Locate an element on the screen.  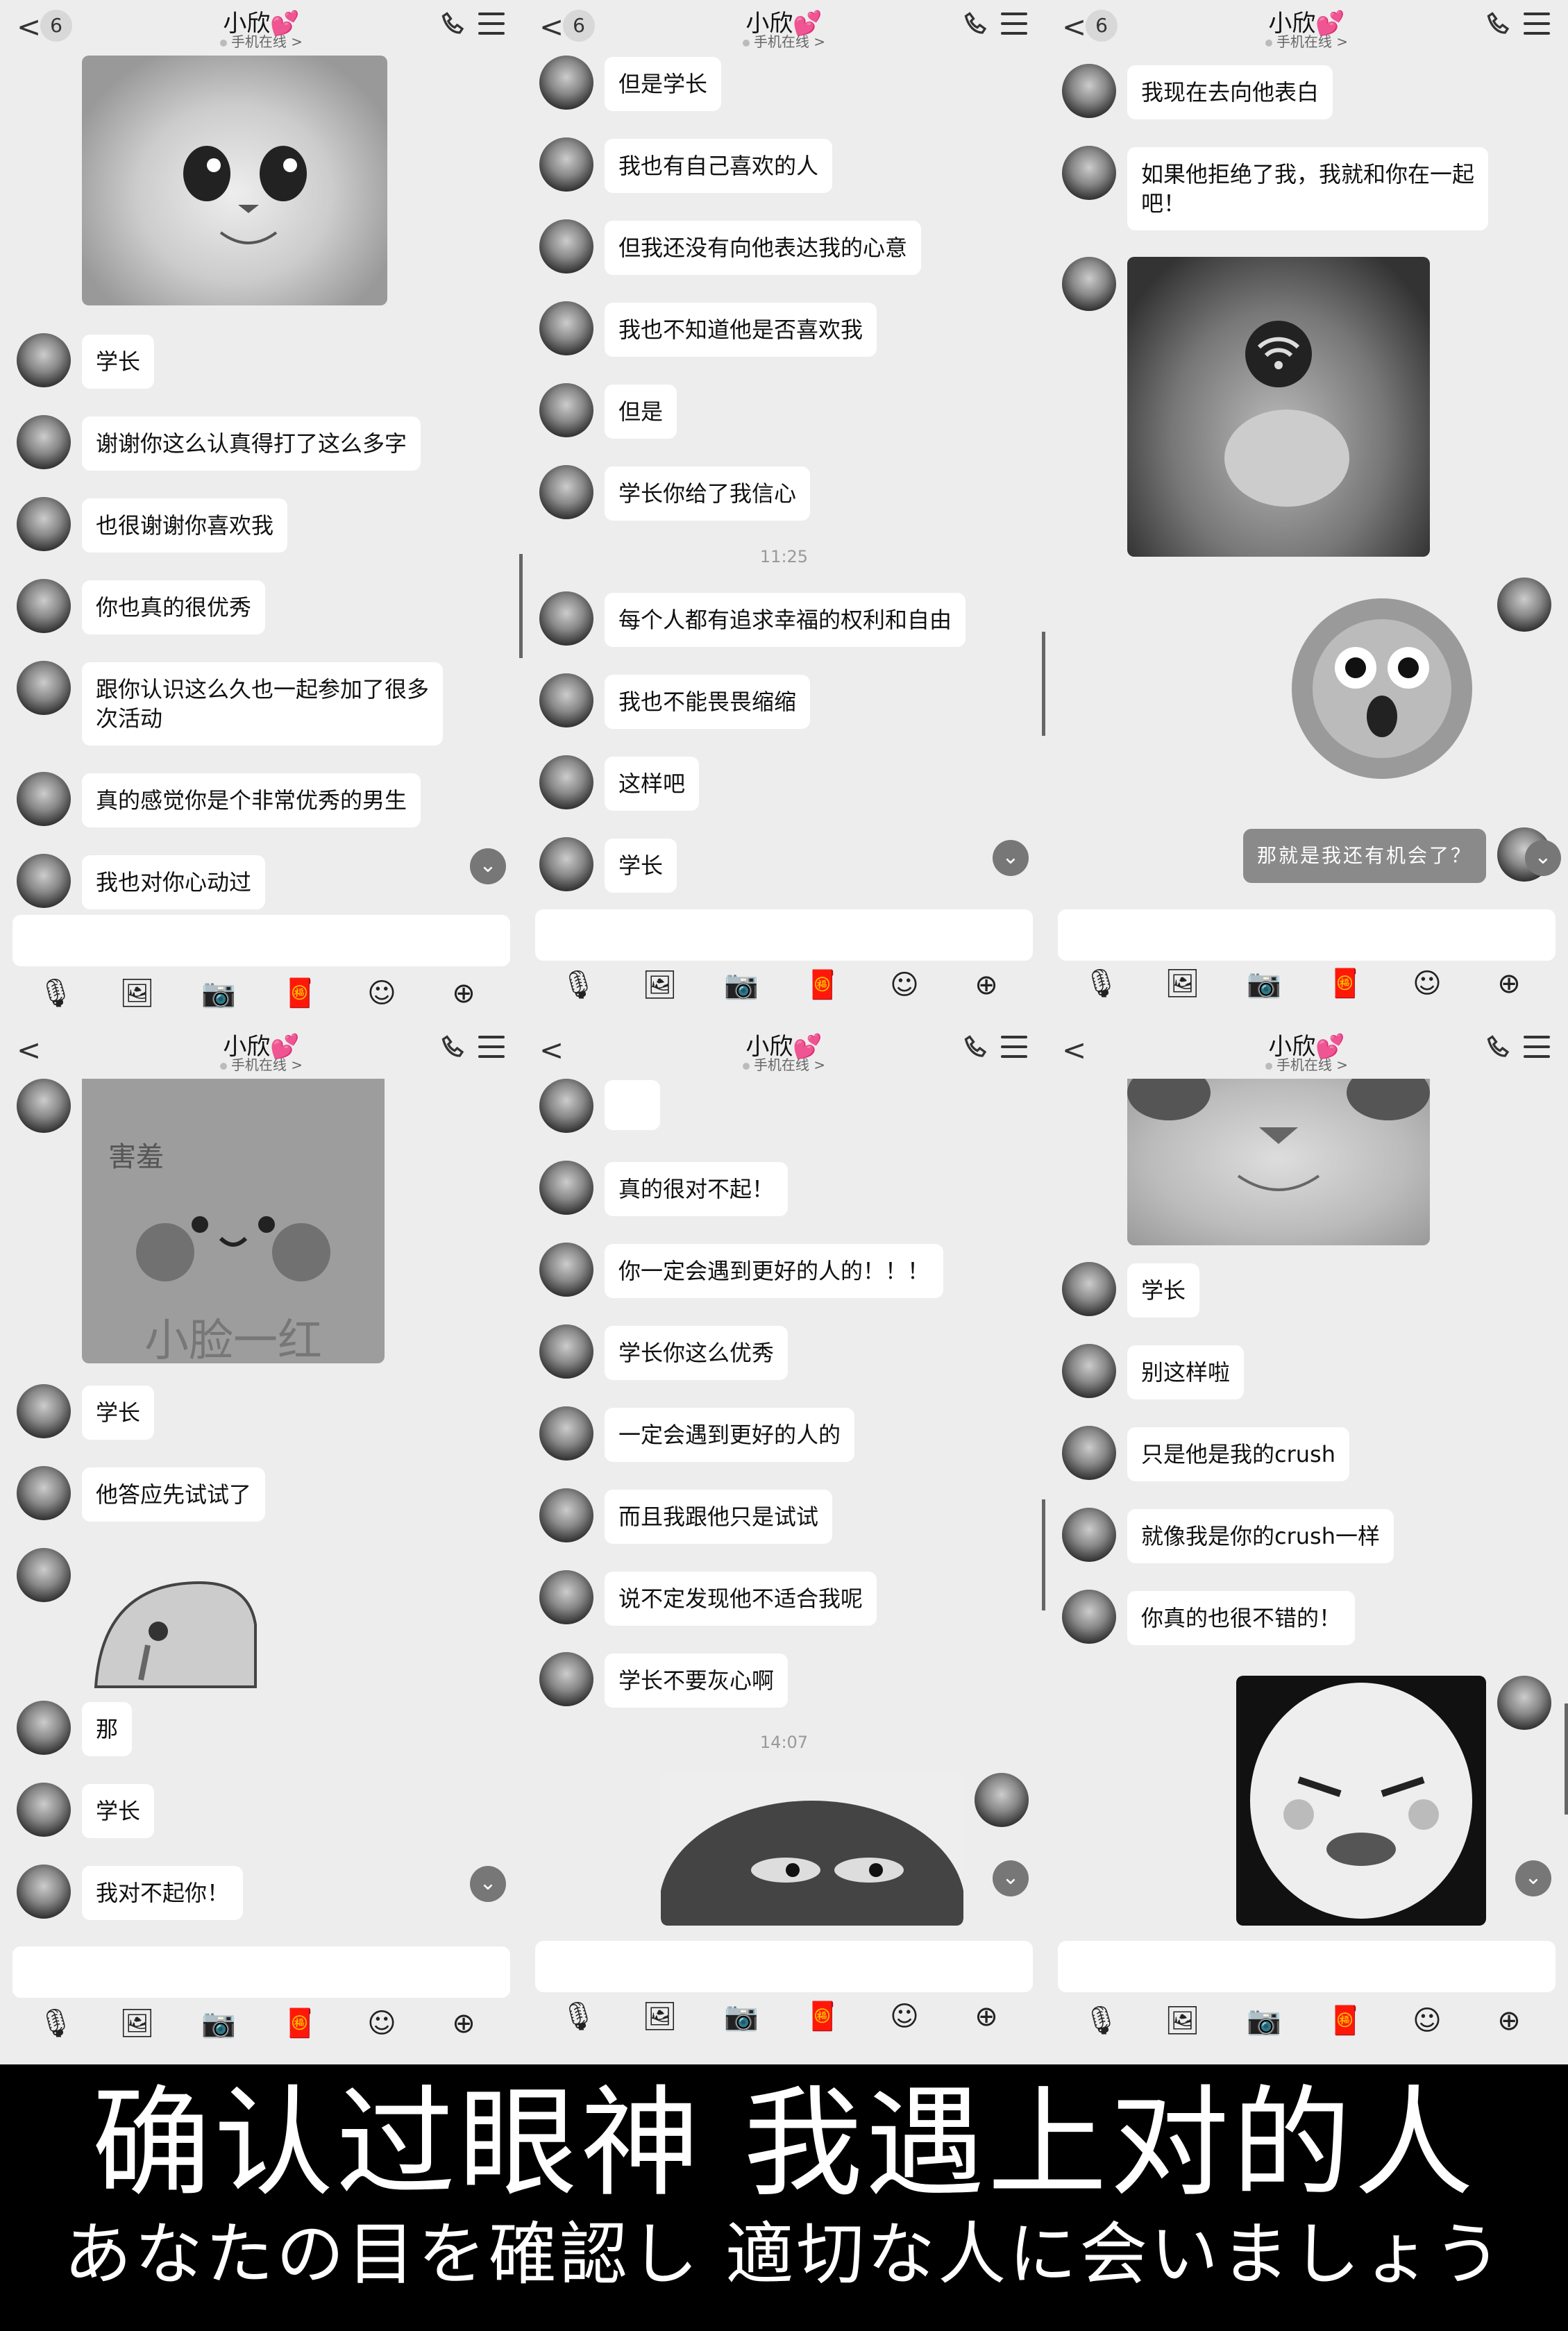
emoji-sticker is located at coordinates (1382, 688).